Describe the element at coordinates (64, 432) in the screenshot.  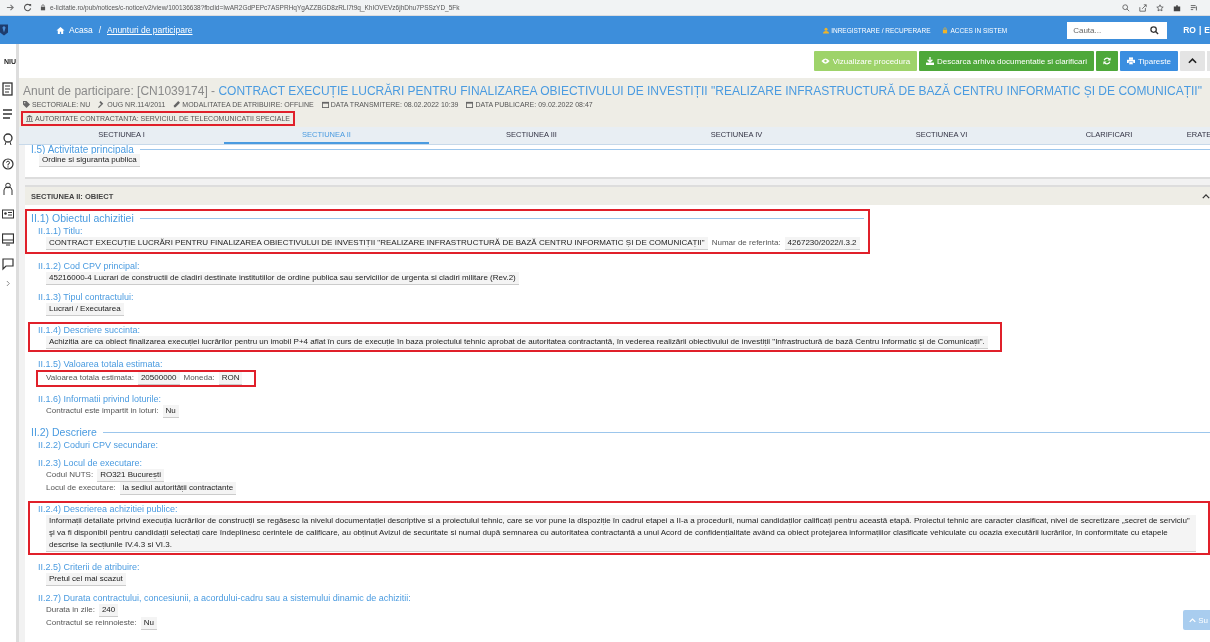
I see `group-heading: II.2) Descriere` at that location.